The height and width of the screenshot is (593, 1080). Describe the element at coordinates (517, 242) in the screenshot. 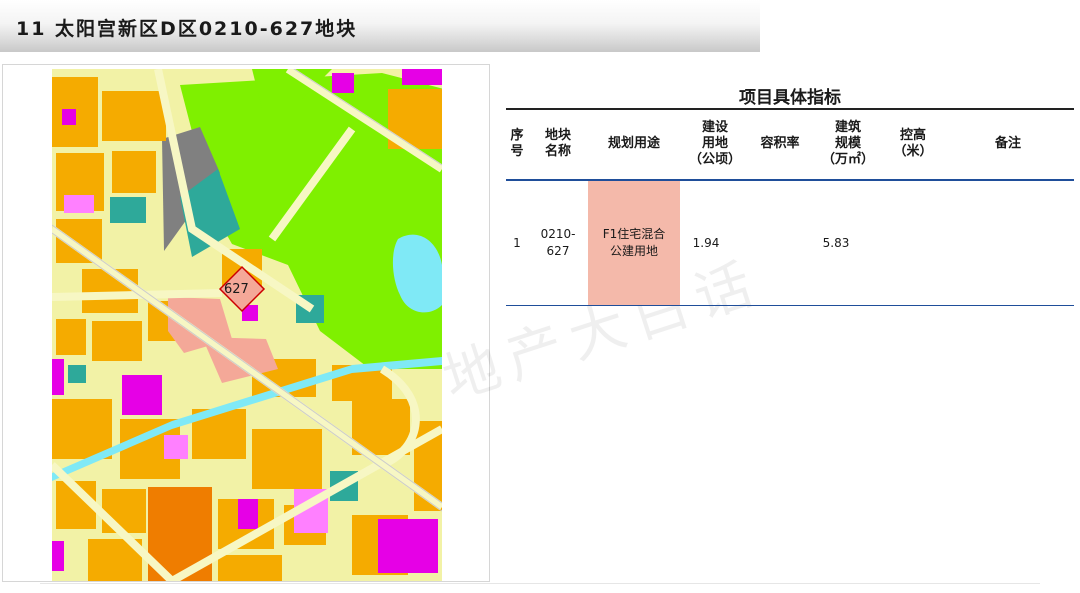

I see `cell-no: 1` at that location.